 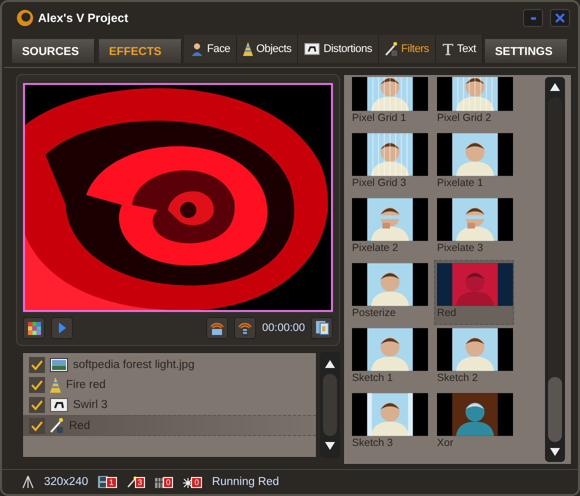 I want to click on layer-name: Swirl 3, so click(x=90, y=404).